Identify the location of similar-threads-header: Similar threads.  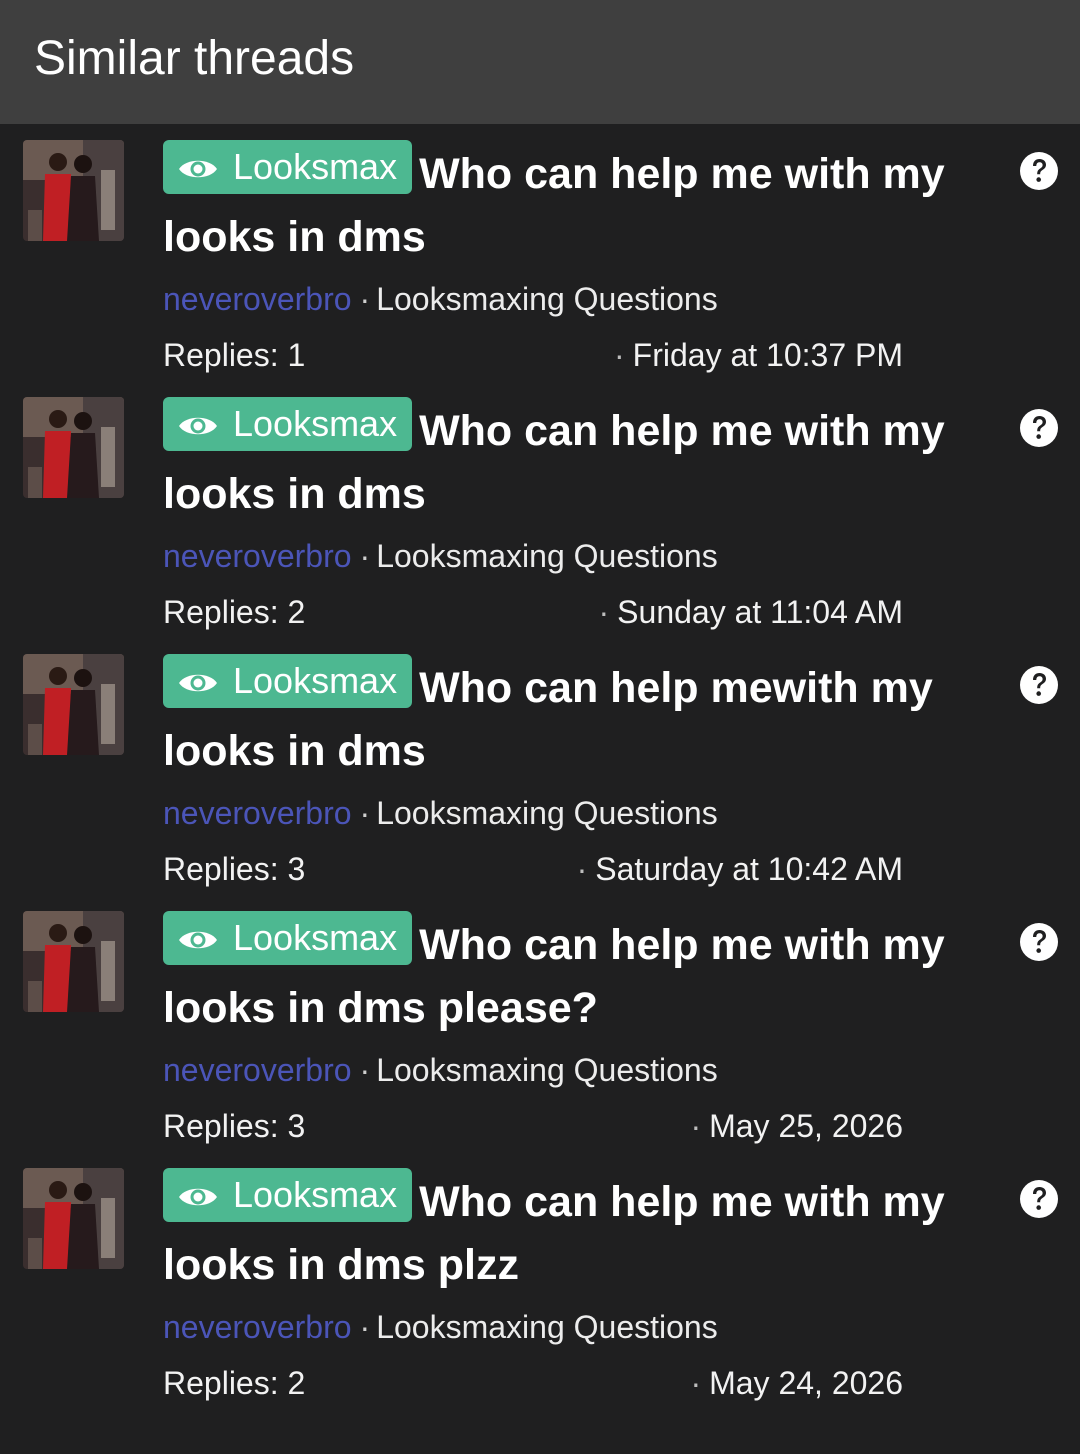
(540, 62).